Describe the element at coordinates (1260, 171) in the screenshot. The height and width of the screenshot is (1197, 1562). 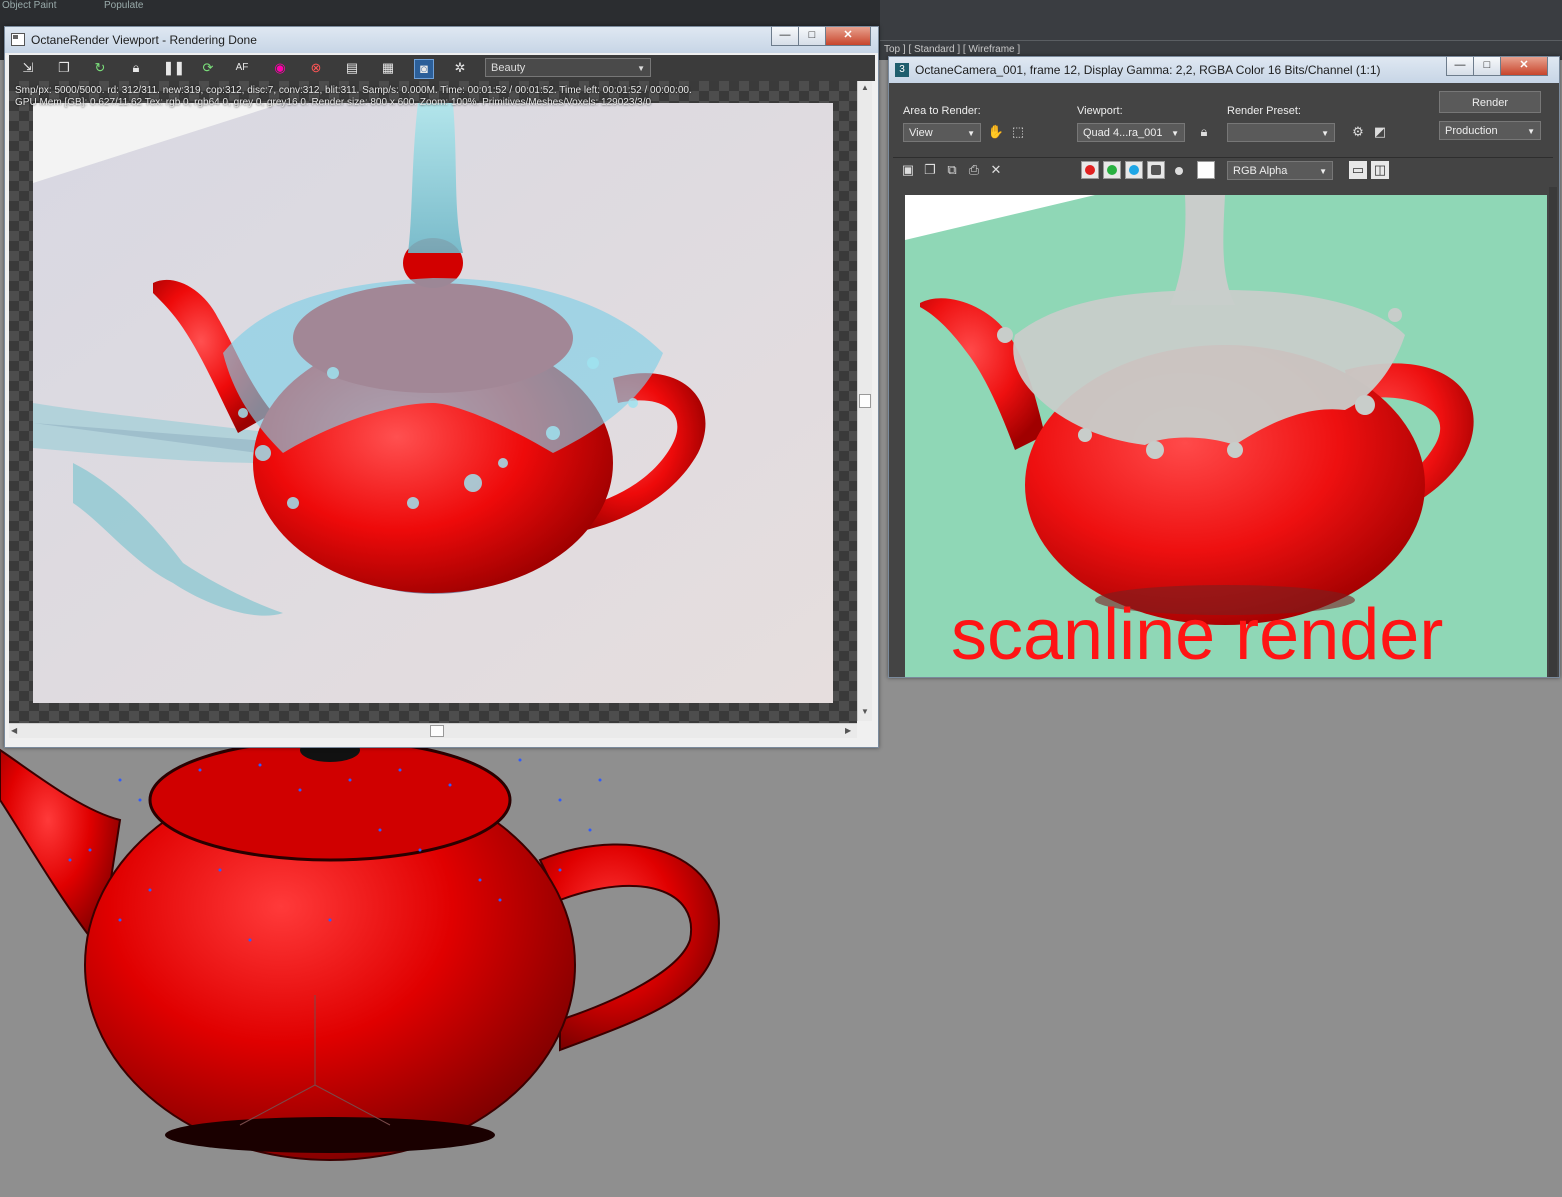
I see `channel-value: RGB Alpha` at that location.